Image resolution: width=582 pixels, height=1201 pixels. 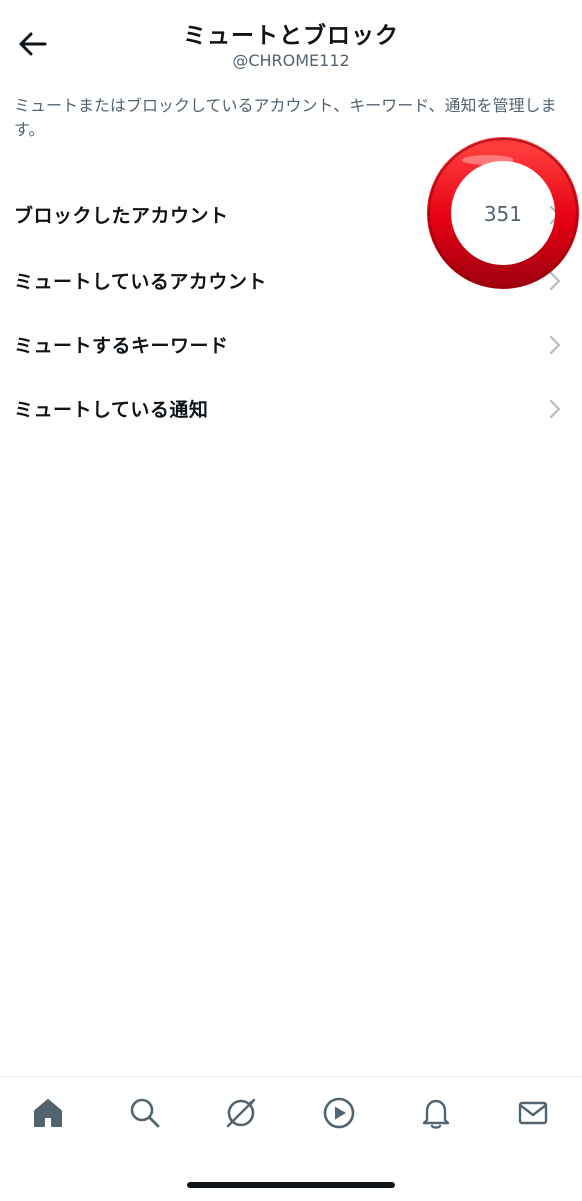 What do you see at coordinates (291, 408) in the screenshot?
I see `menu-item-muted-notifications: ミュートしている通知` at bounding box center [291, 408].